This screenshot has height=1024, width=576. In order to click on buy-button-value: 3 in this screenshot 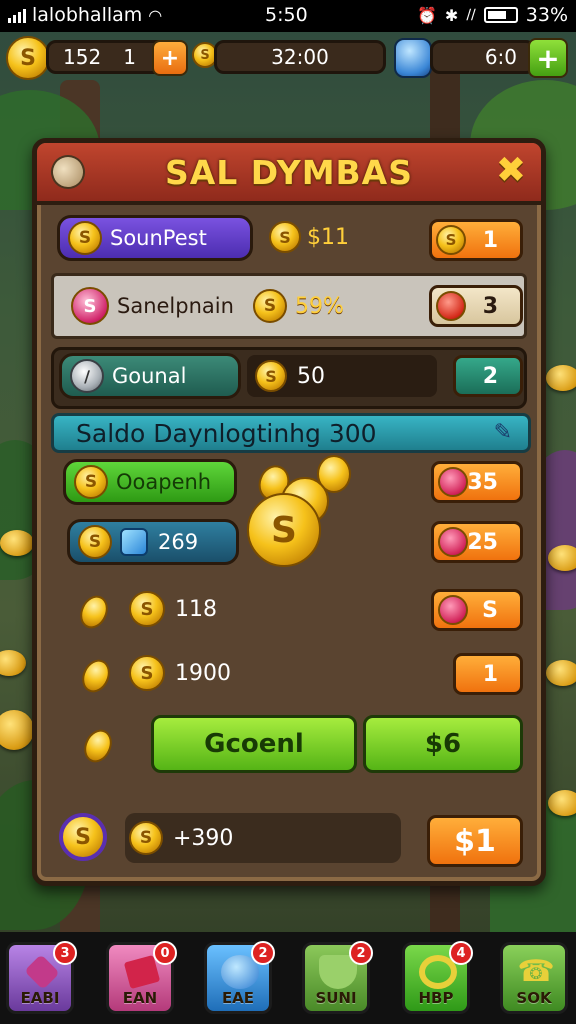, I will do `click(490, 306)`.